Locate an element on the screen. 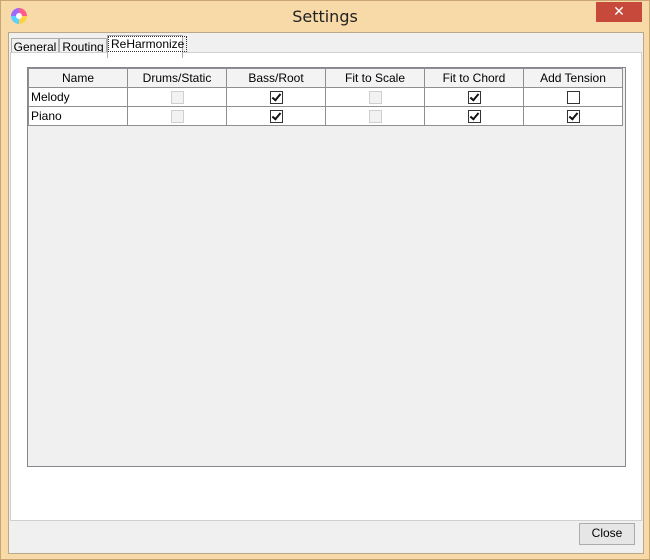 Image resolution: width=650 pixels, height=560 pixels. column-header-name: Name is located at coordinates (78, 78).